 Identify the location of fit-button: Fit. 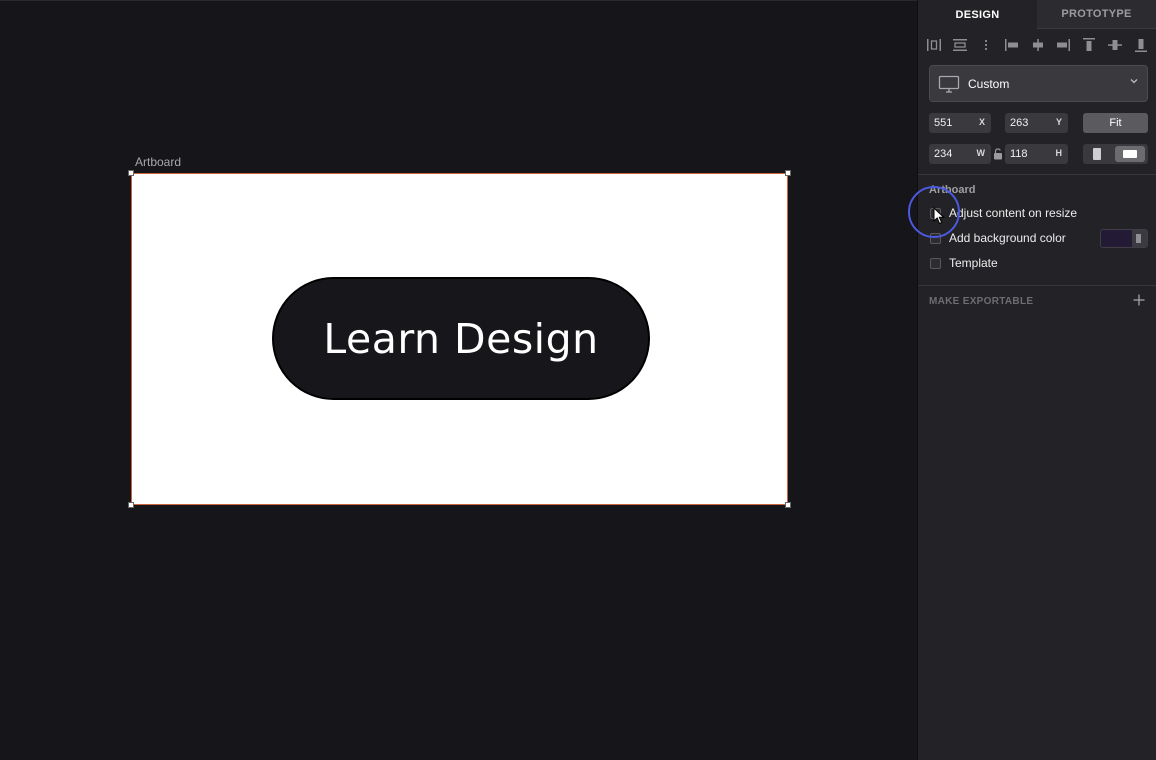
(1115, 123).